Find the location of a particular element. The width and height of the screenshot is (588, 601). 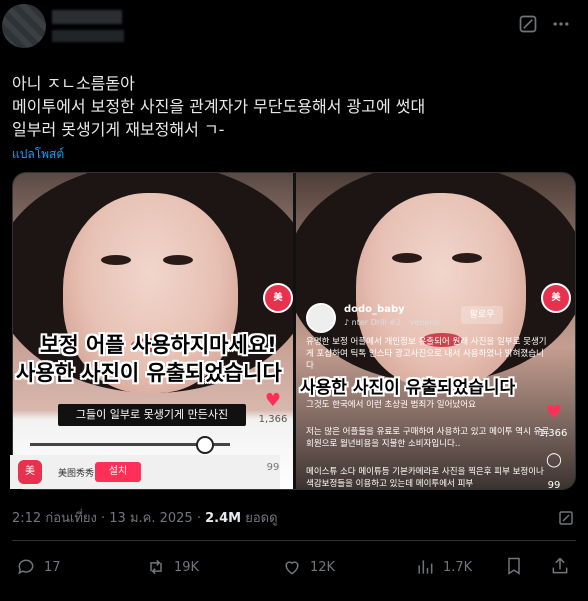

overlay-headline-right: 사용한 사진이 유출되었습니다 is located at coordinates (408, 388).